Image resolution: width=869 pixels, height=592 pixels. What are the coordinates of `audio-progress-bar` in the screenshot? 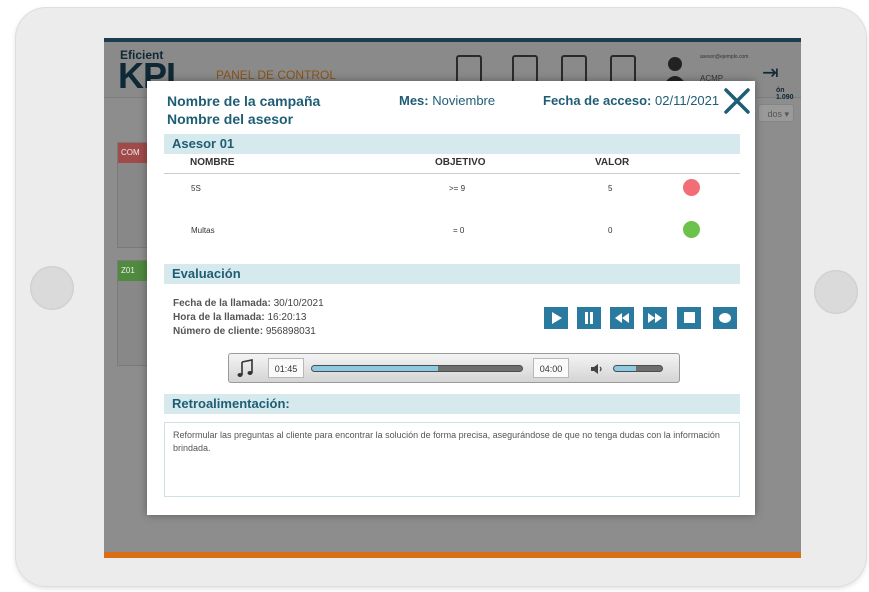 It's located at (417, 368).